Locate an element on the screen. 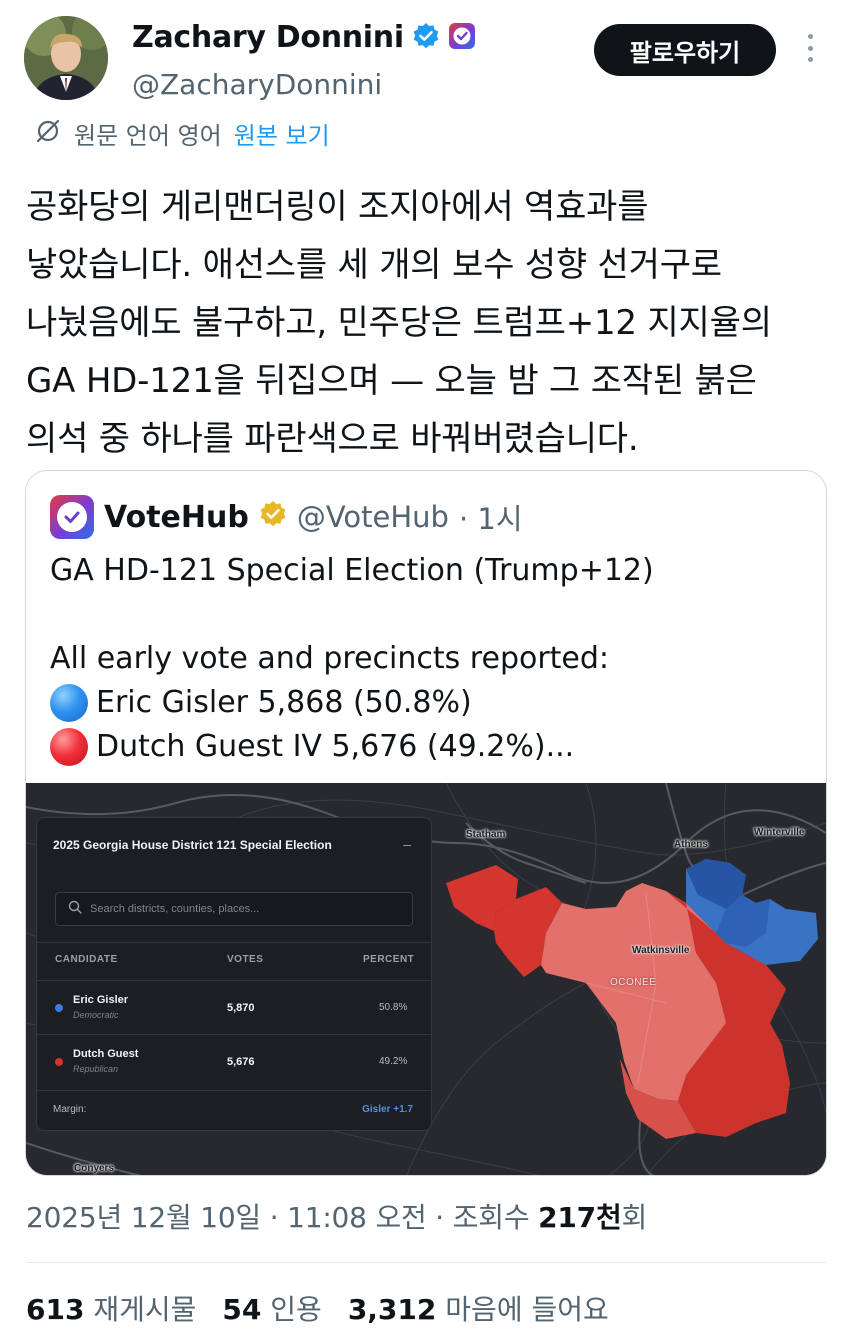 The width and height of the screenshot is (850, 1342). candidate-percent: 50.8% is located at coordinates (393, 1007).